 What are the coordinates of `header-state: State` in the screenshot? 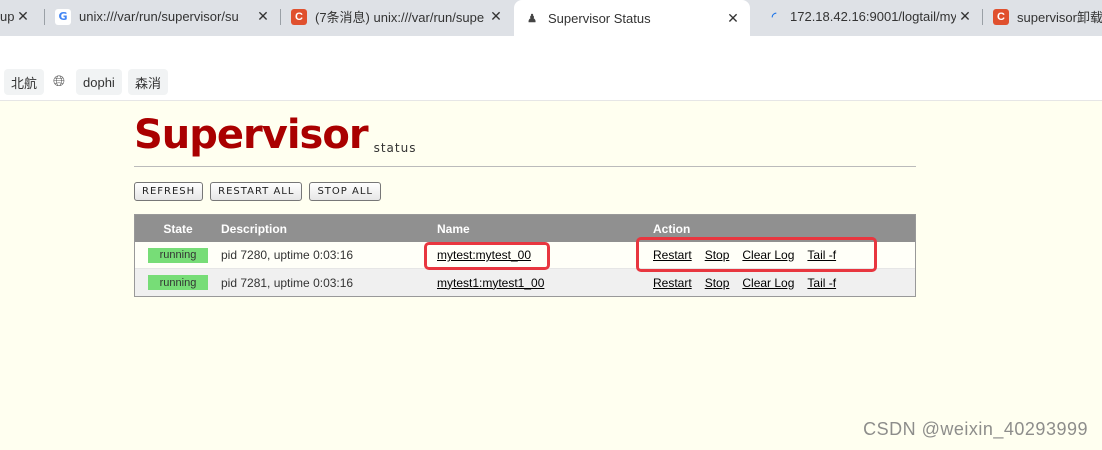 It's located at (178, 228).